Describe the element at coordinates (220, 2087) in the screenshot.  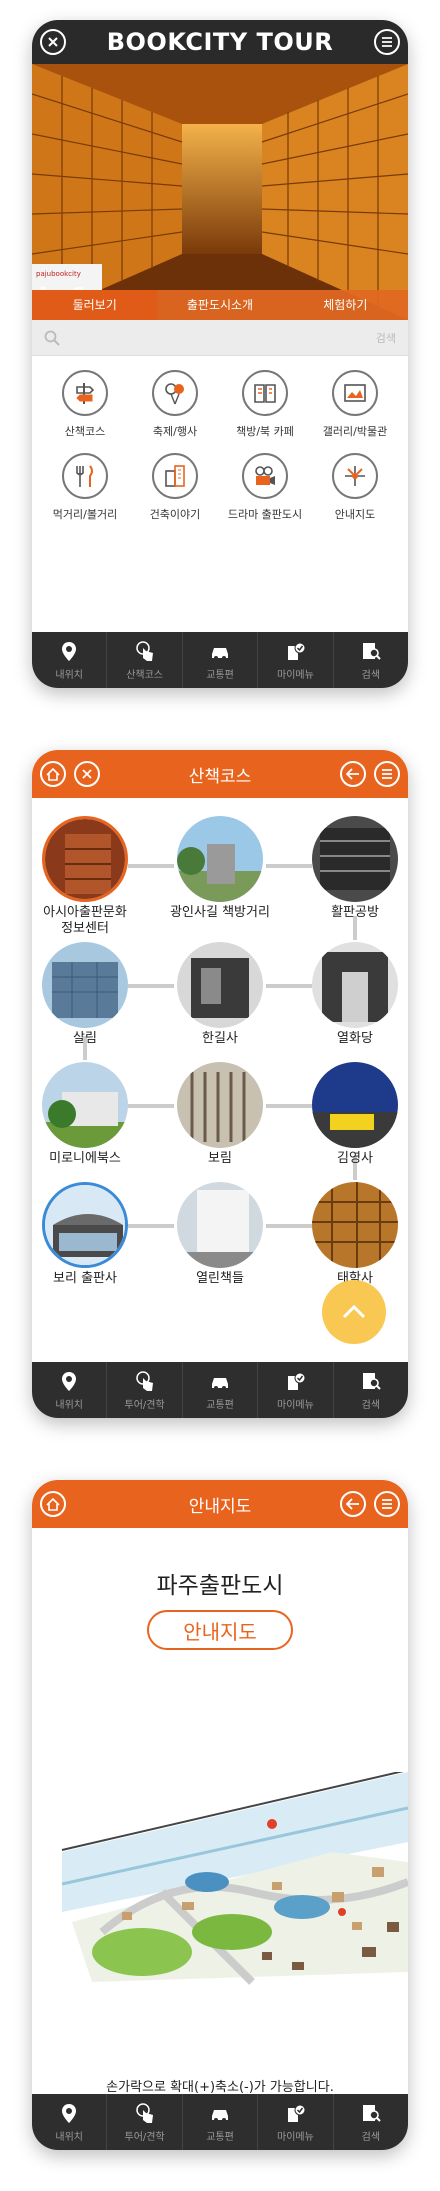
I see `zoom-hint: 손가락으로 확대(+)축소(-)가 가능합니다.` at that location.